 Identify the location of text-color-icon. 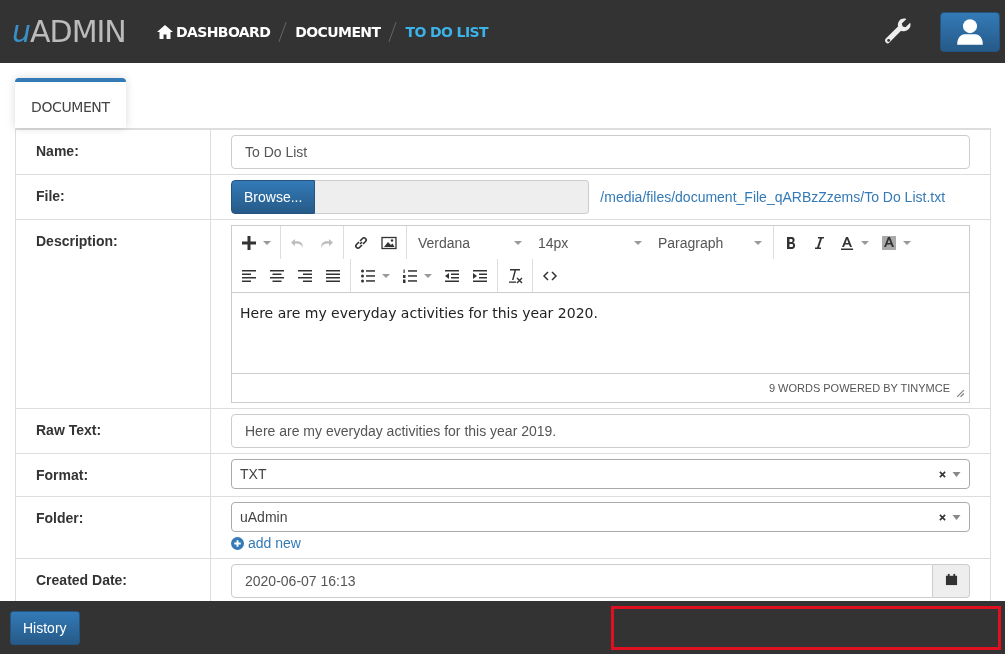
(847, 242).